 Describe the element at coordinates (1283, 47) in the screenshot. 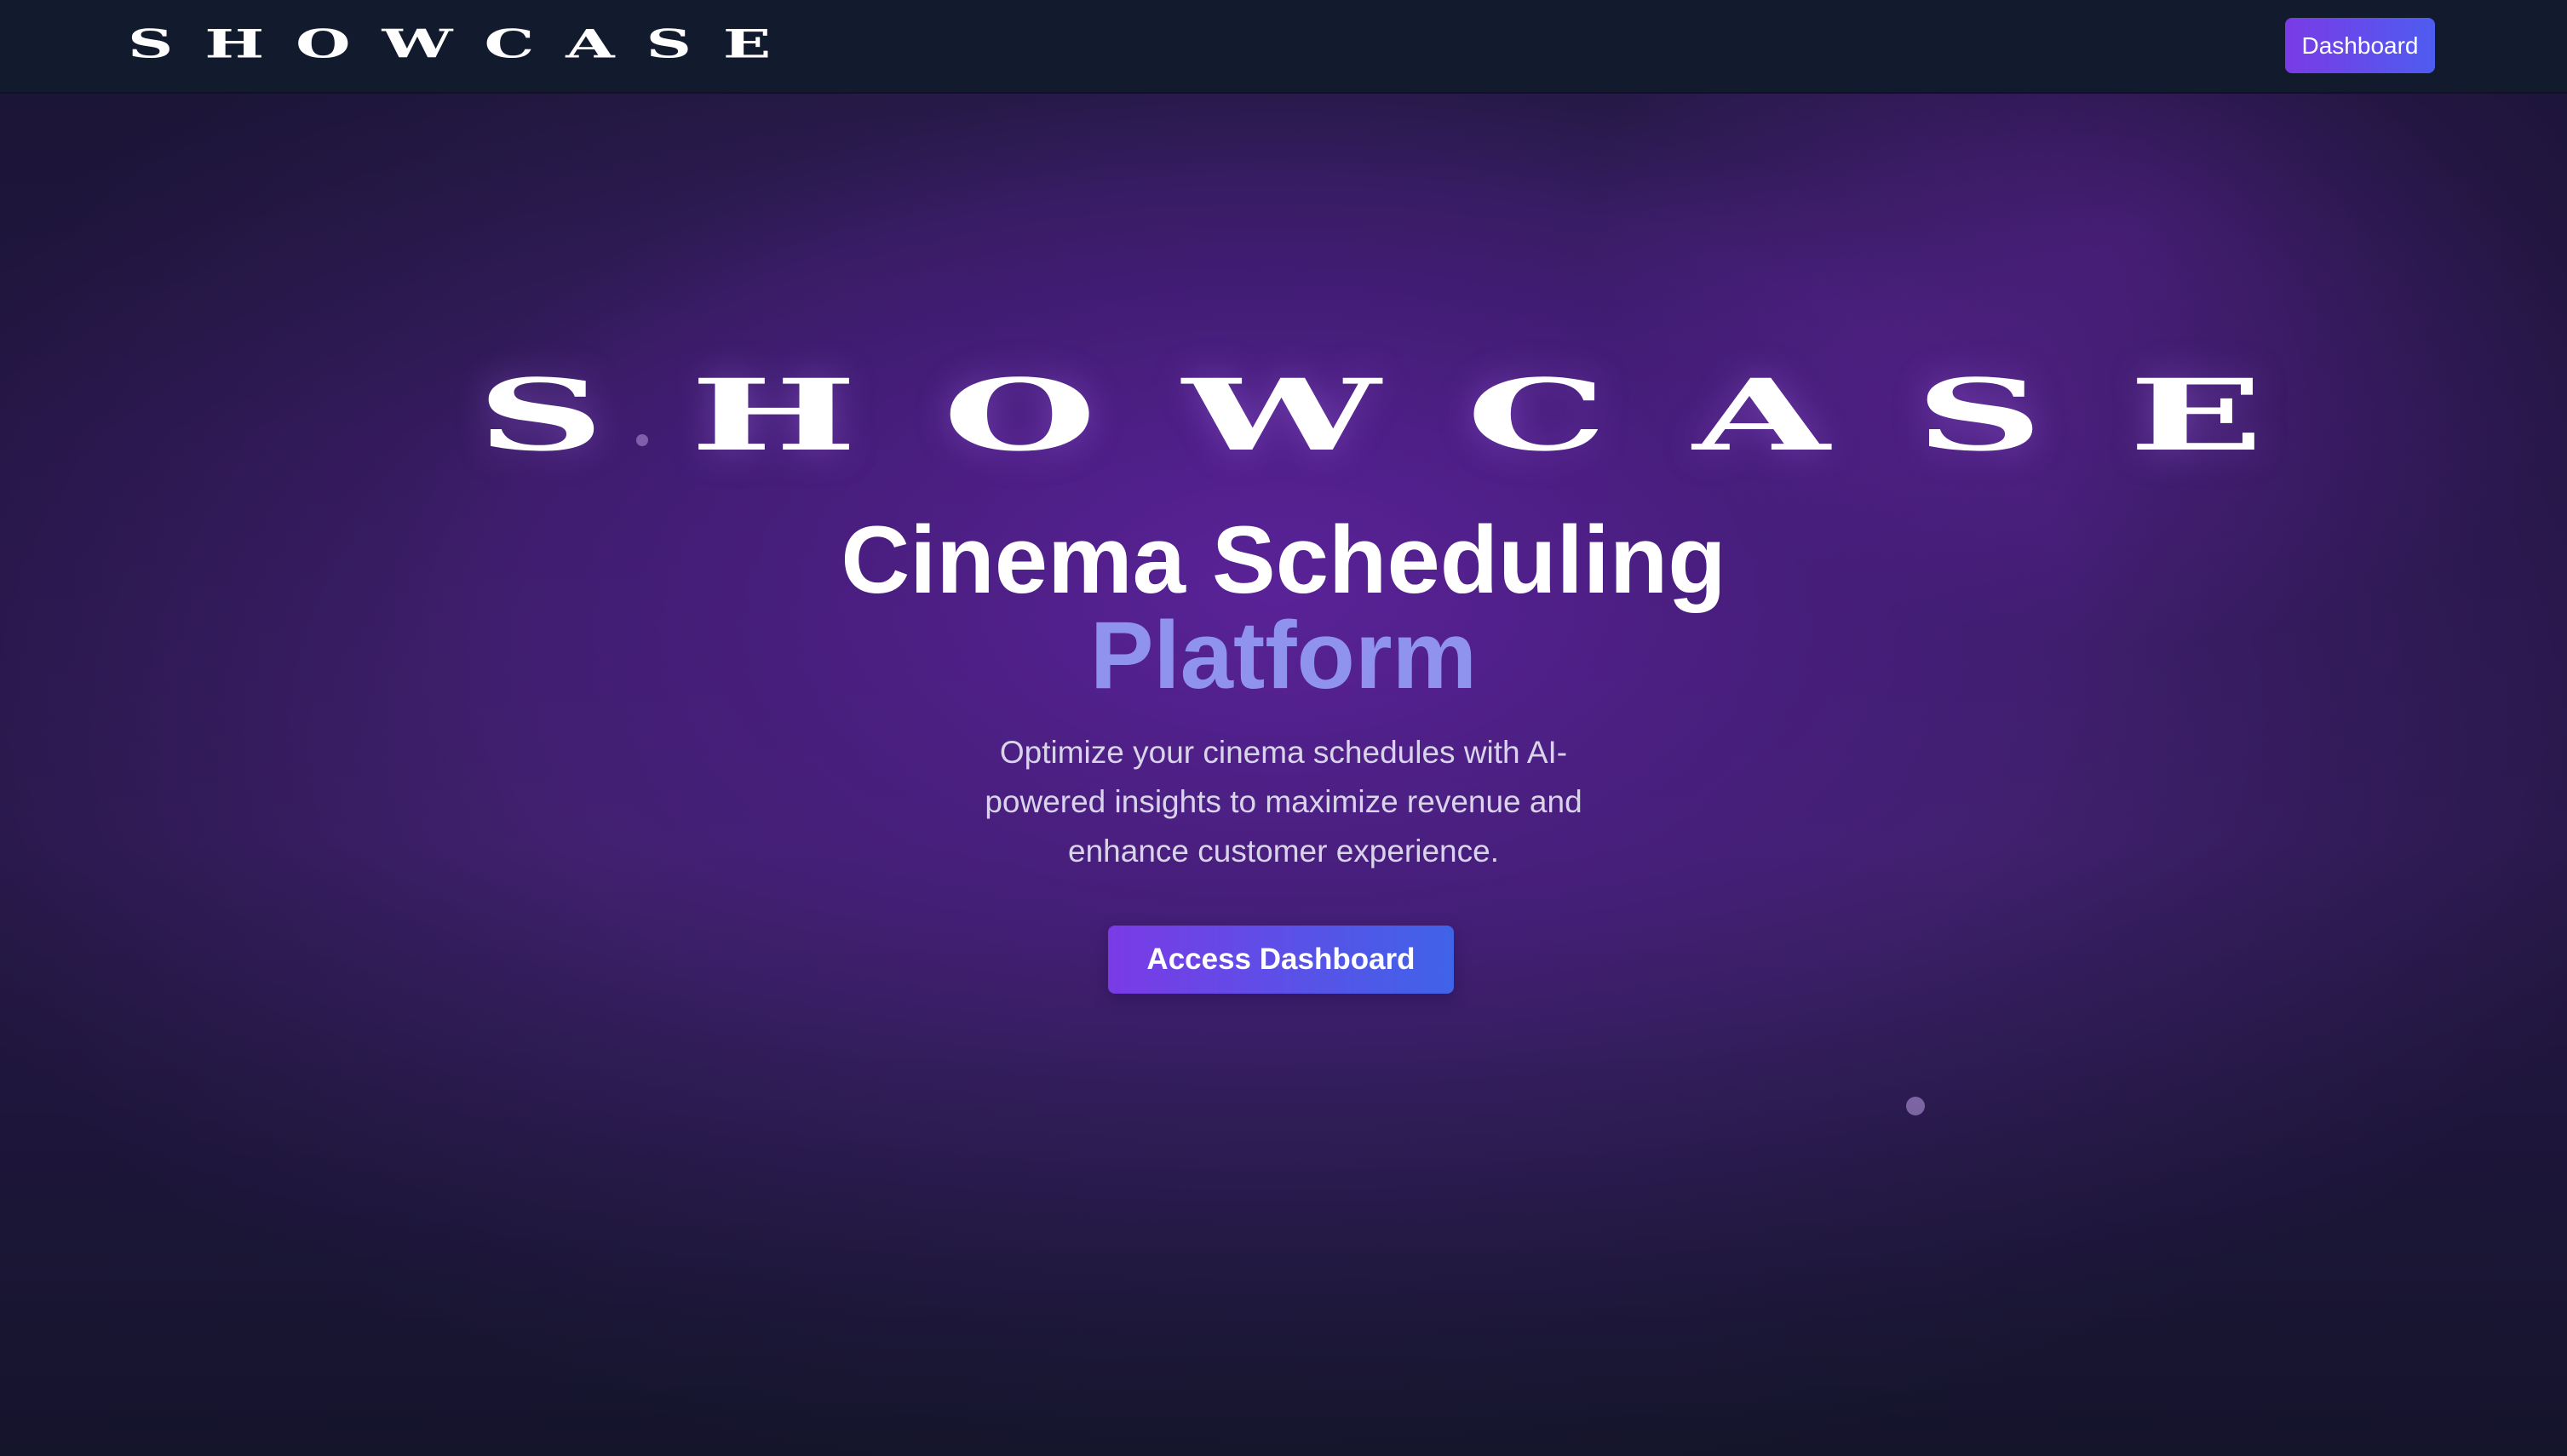

I see `top-navbar: SHOWCASE Dashboard` at that location.